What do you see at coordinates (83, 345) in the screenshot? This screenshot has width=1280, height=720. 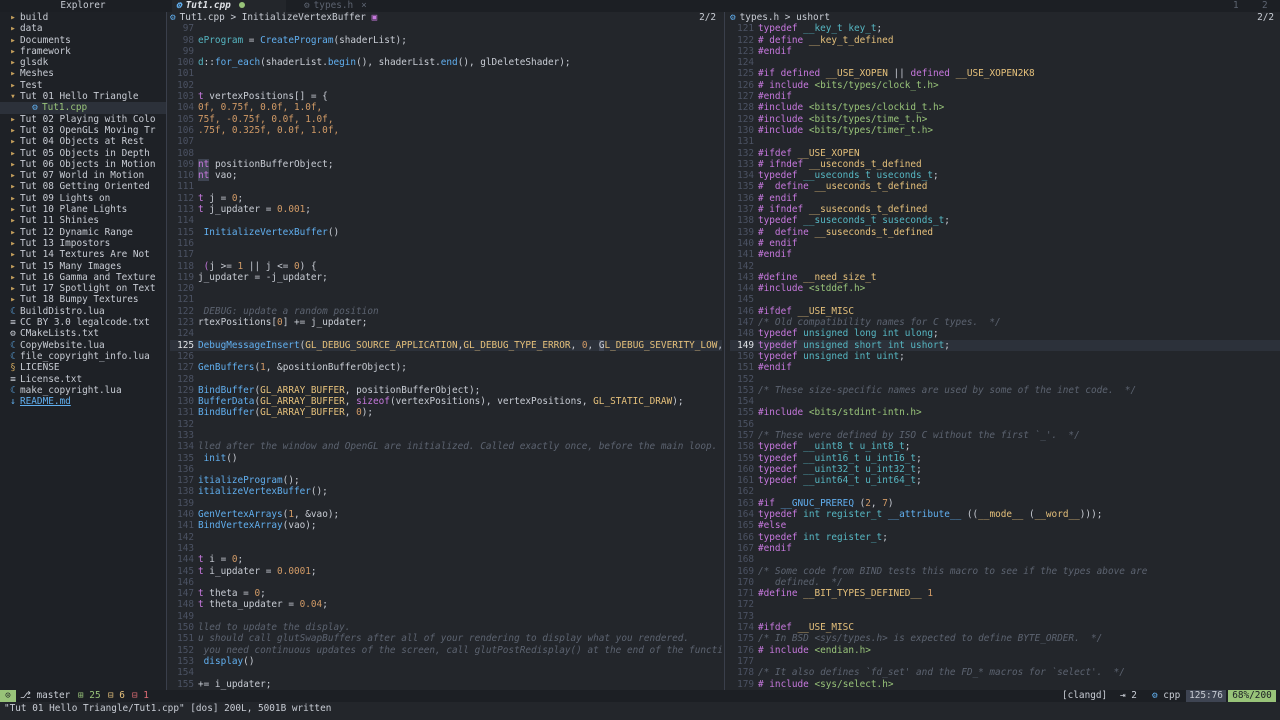 I see `explorer-item: ☾ CopyWebsite.lua` at bounding box center [83, 345].